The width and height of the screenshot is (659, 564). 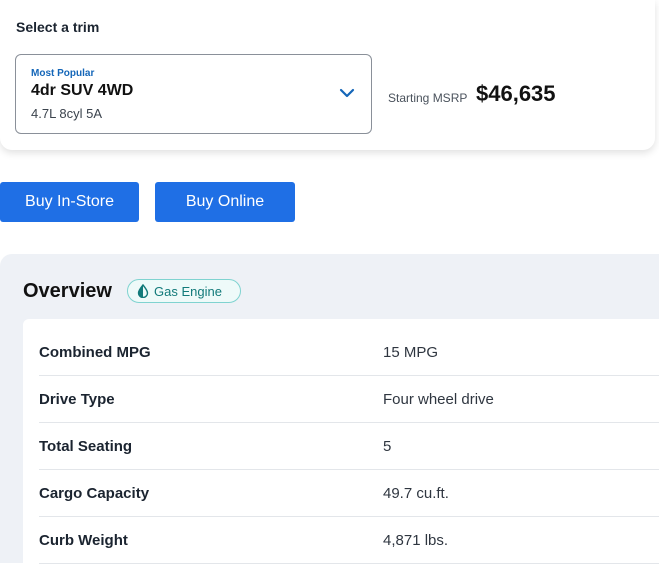 What do you see at coordinates (349, 446) in the screenshot?
I see `spec-row-total-seating: Total Seating 5` at bounding box center [349, 446].